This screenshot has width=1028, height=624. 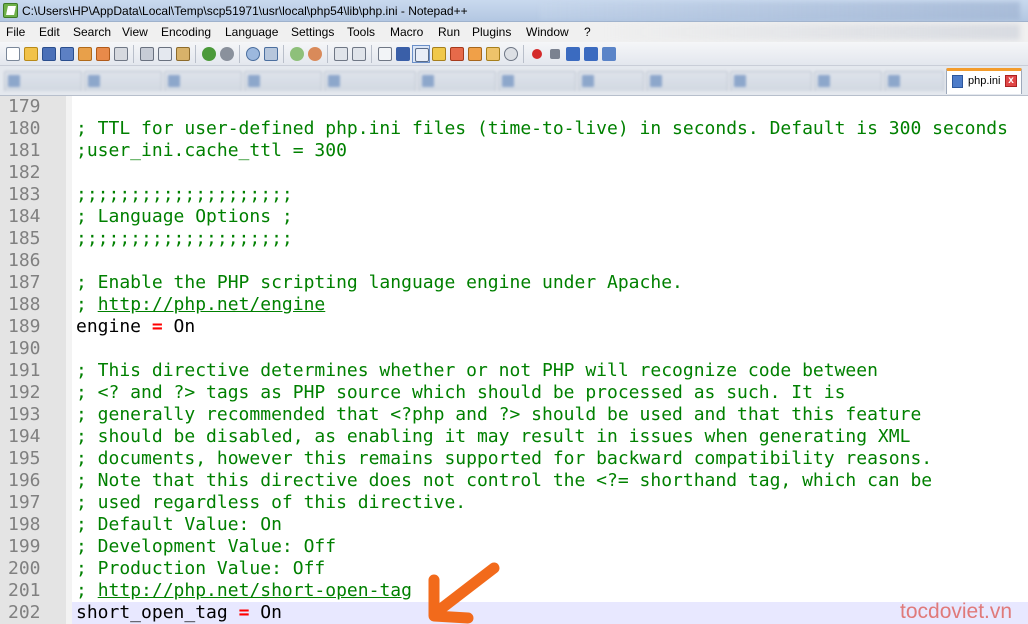 What do you see at coordinates (121, 54) in the screenshot?
I see `print-icon` at bounding box center [121, 54].